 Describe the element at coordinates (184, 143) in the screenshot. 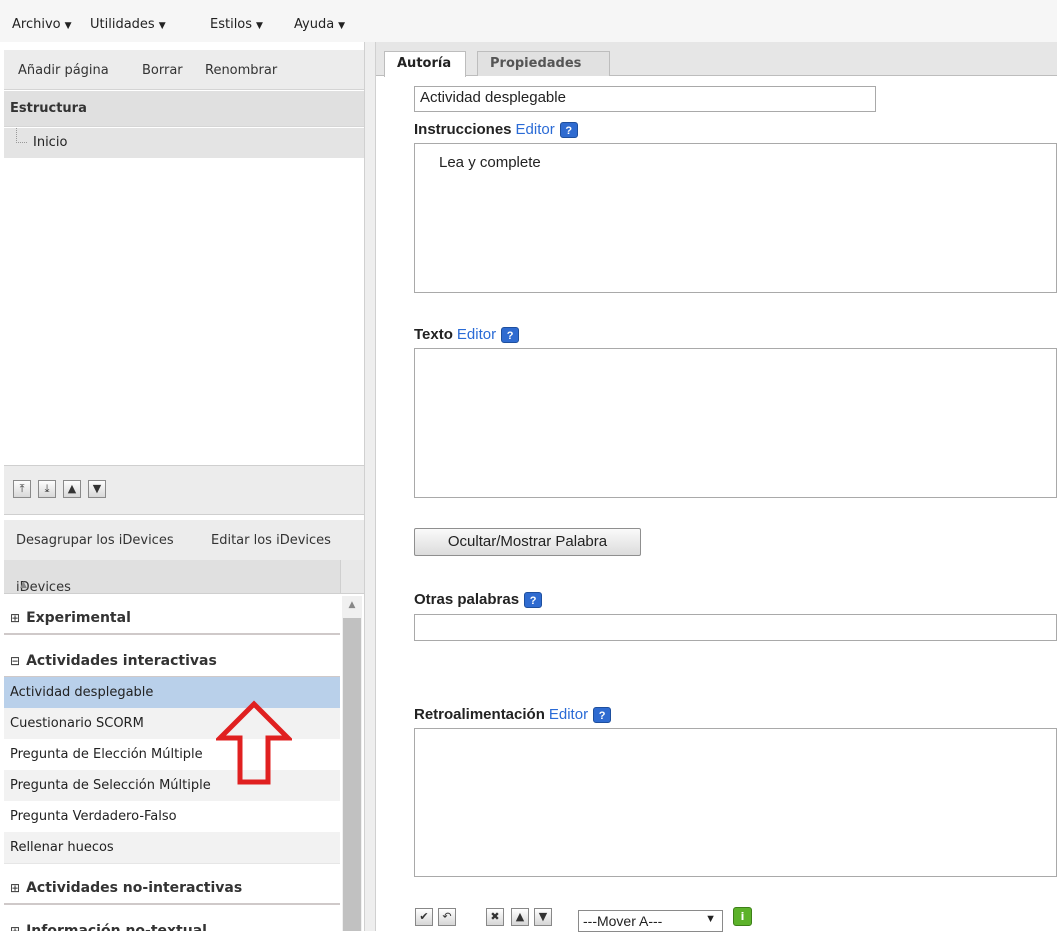

I see `tree-node-inicio: Inicio` at that location.